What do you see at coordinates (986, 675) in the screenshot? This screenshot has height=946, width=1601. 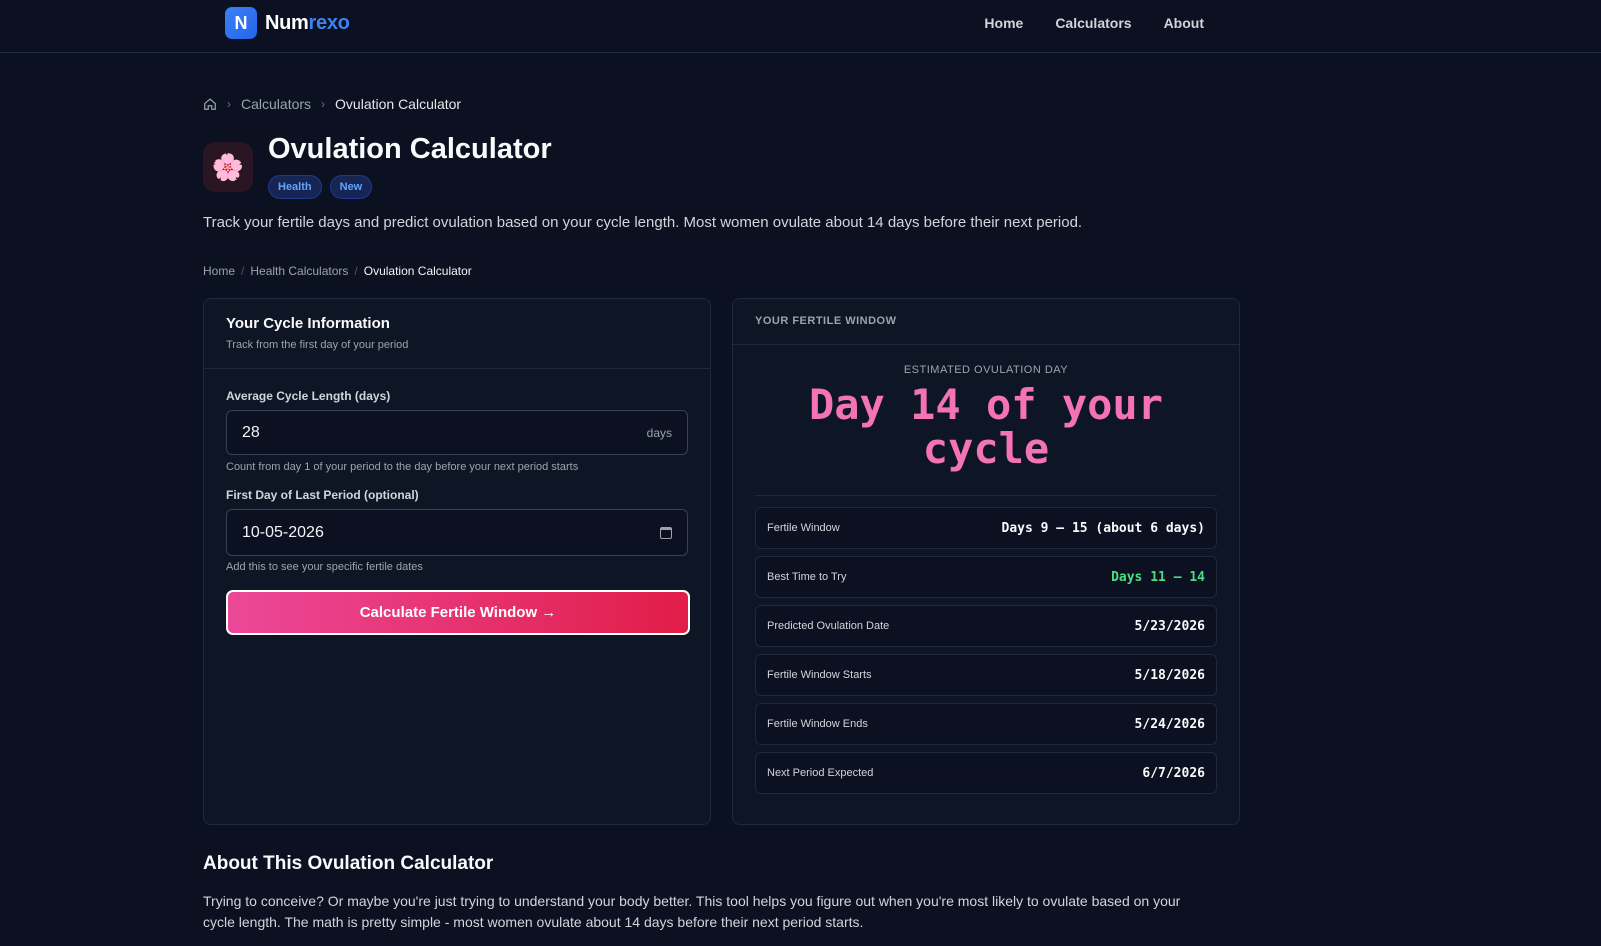 I see `result-row: Fertile Window Starts 5/18/2026` at bounding box center [986, 675].